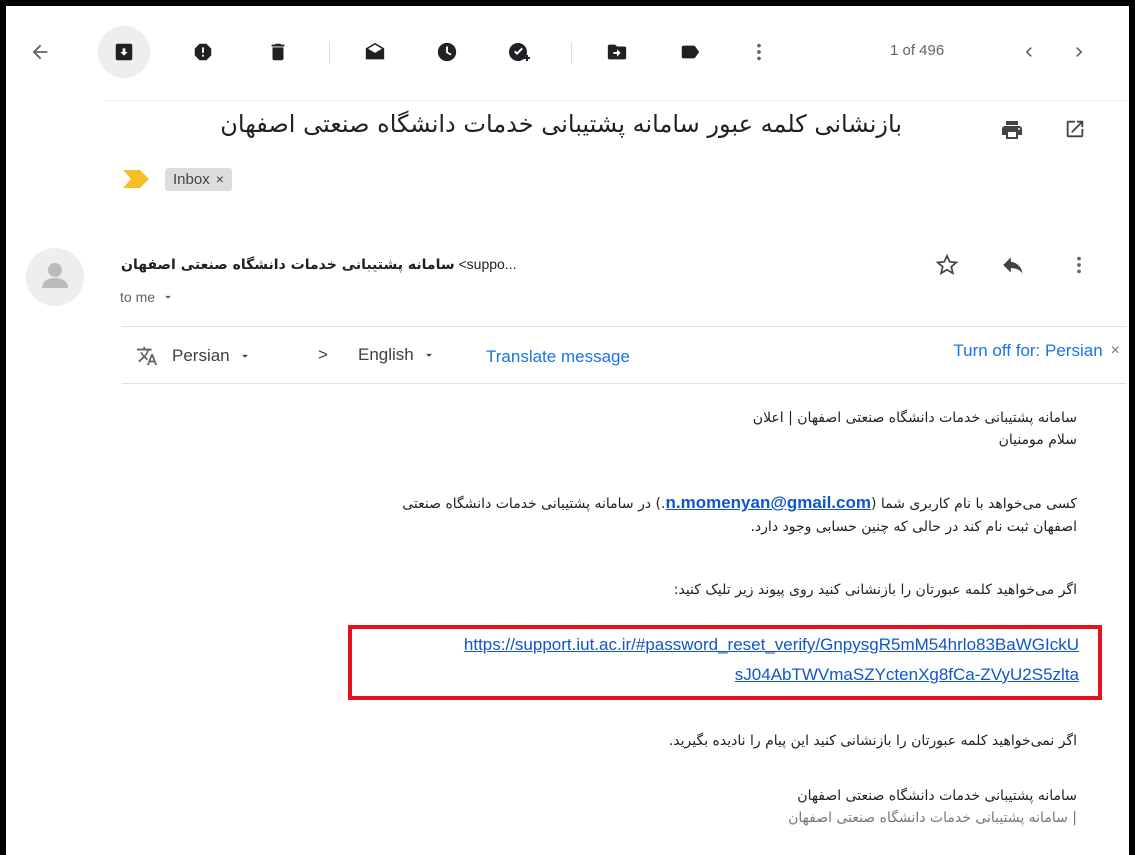  Describe the element at coordinates (447, 52) in the screenshot. I see `snooze-icon` at that location.